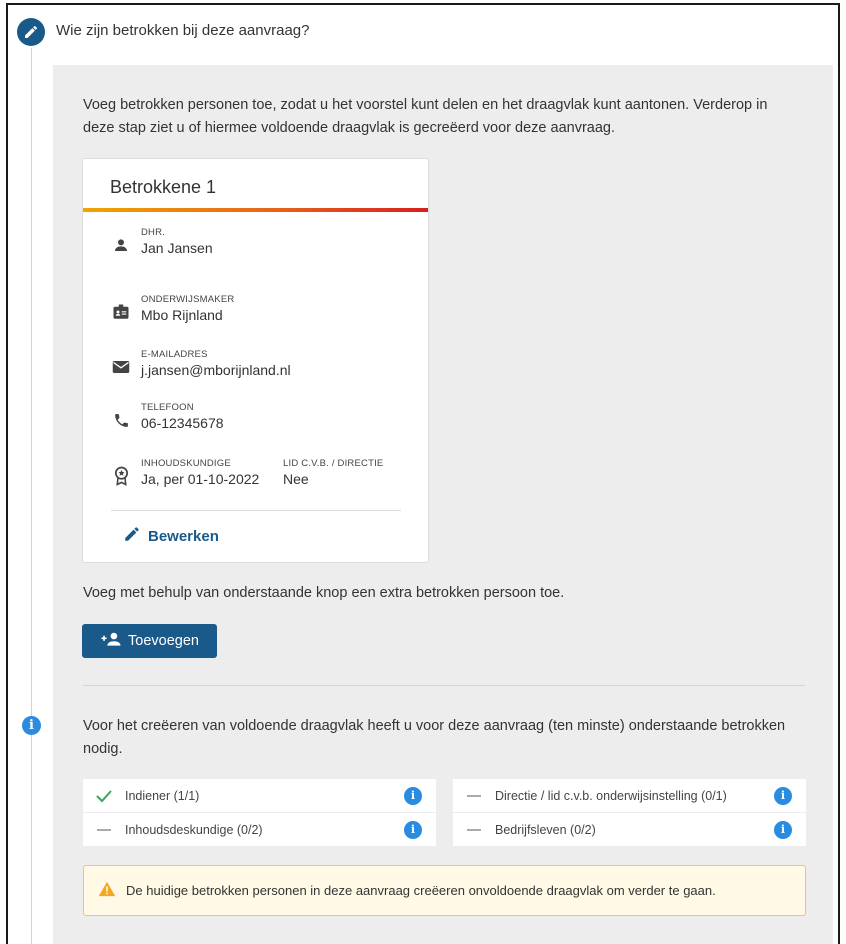  Describe the element at coordinates (121, 420) in the screenshot. I see `phone-icon` at that location.